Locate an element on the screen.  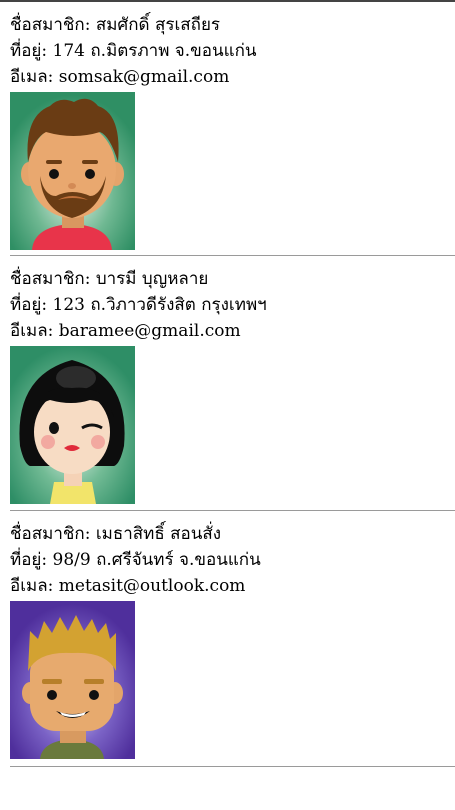
member-name-row: ชื่อสมาชิก: บารมี บุญหลาย is located at coordinates (232, 279).